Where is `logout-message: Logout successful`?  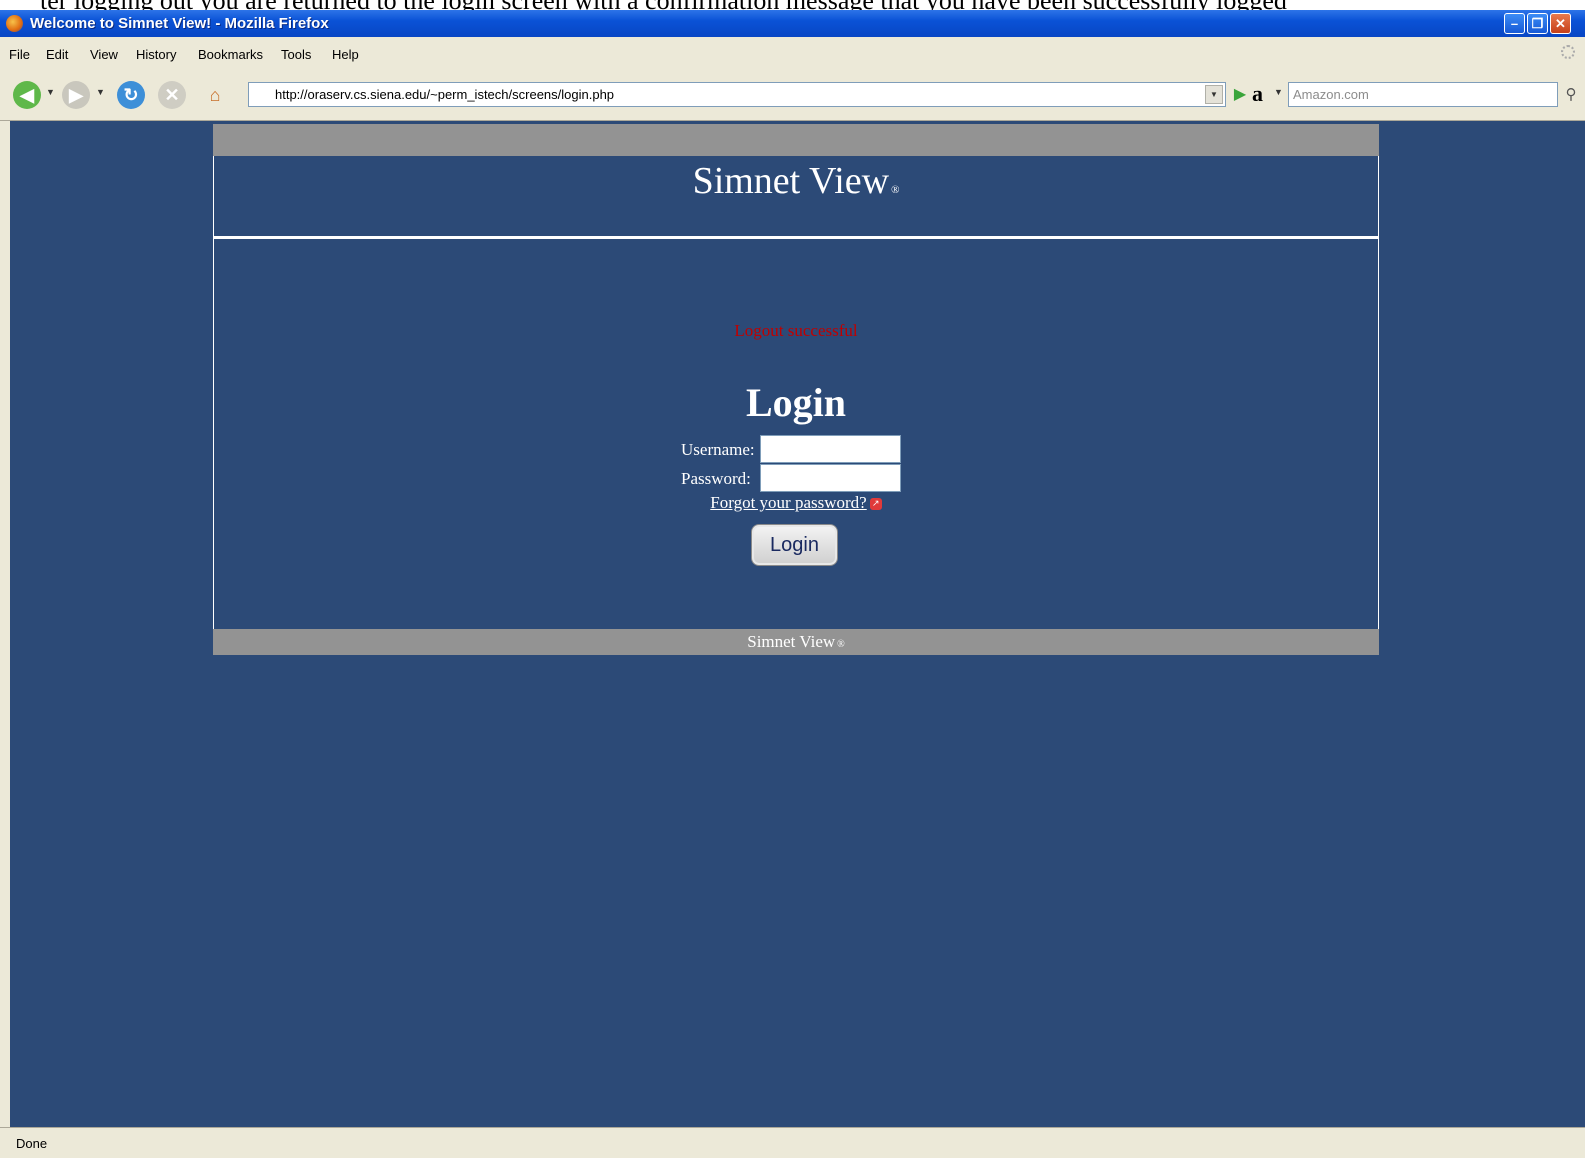 logout-message: Logout successful is located at coordinates (796, 330).